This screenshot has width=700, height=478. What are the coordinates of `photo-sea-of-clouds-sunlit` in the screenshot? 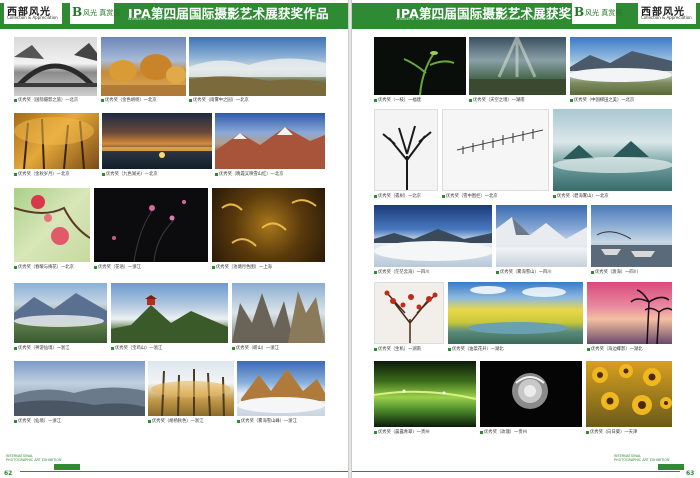 It's located at (433, 236).